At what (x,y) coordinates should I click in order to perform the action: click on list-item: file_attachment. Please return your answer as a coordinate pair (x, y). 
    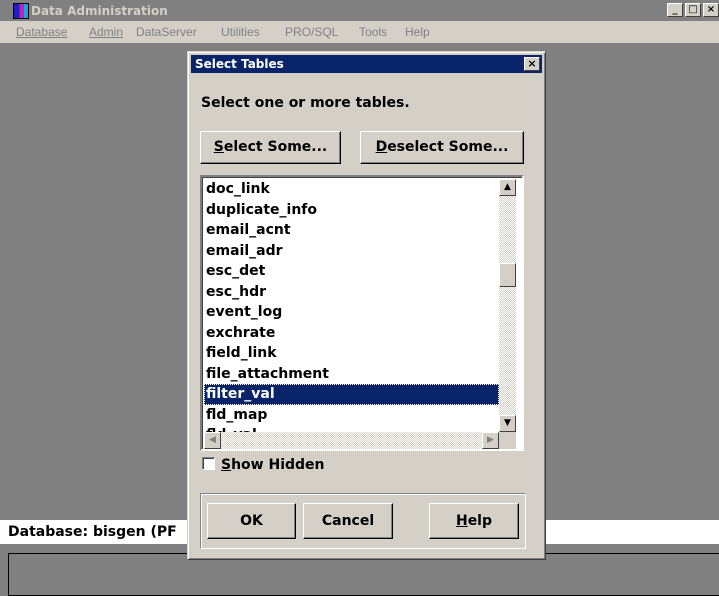
    Looking at the image, I should click on (351, 374).